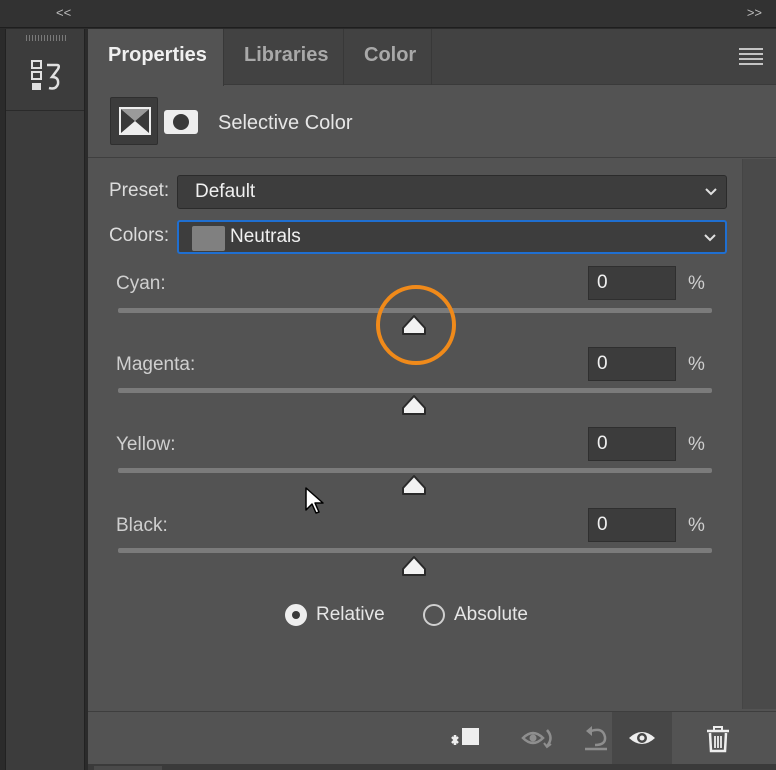 This screenshot has height=770, width=776. I want to click on preset-value: Default, so click(225, 191).